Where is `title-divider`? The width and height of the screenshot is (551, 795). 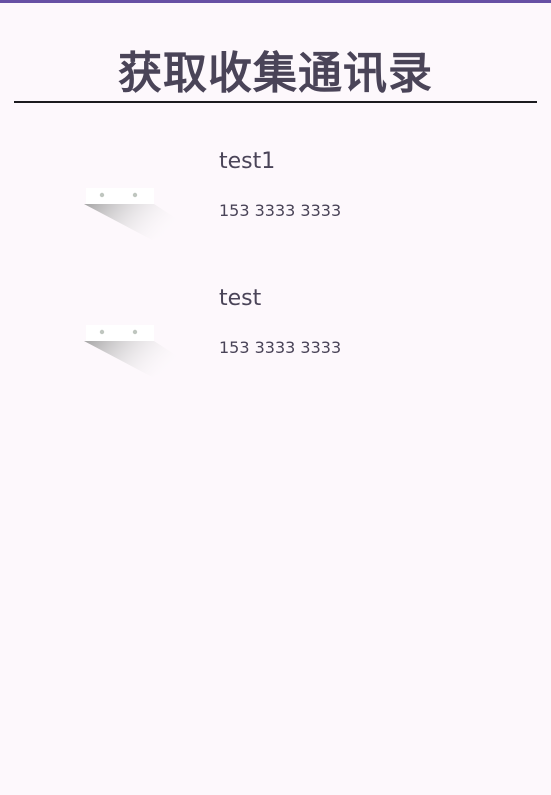
title-divider is located at coordinates (275, 102).